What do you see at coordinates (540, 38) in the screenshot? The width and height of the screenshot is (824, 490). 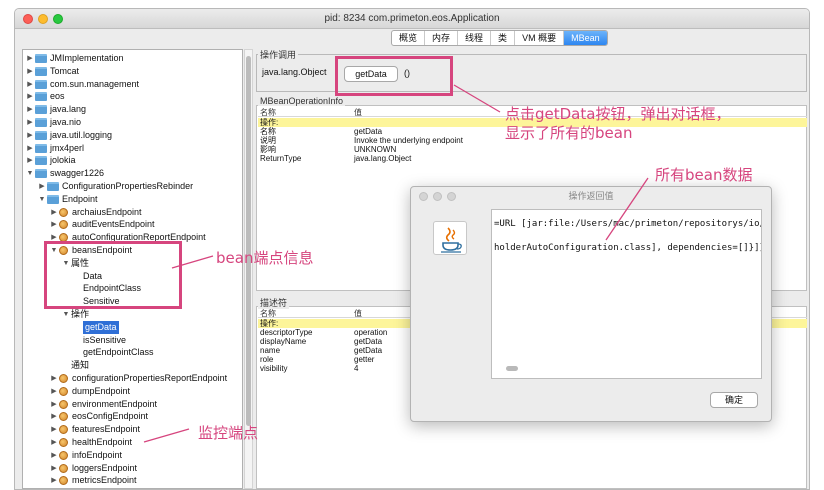 I see `tab-4: VM 概要` at bounding box center [540, 38].